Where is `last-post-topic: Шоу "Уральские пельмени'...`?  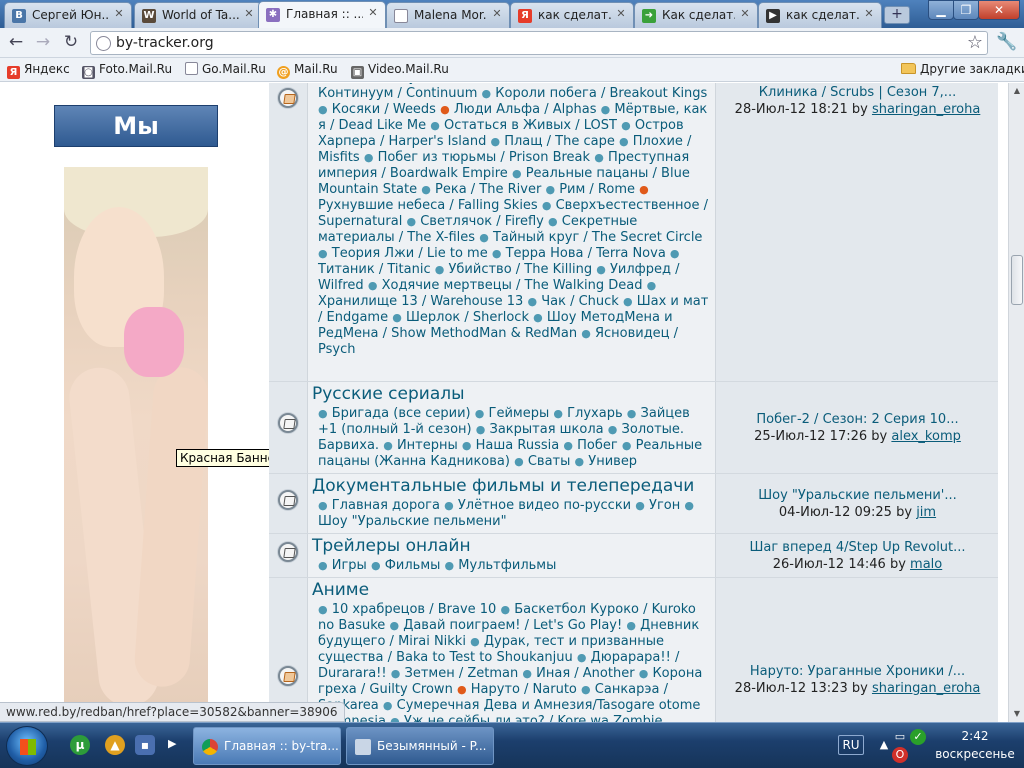
last-post-topic: Шоу "Уральские пельмени'... is located at coordinates (857, 495).